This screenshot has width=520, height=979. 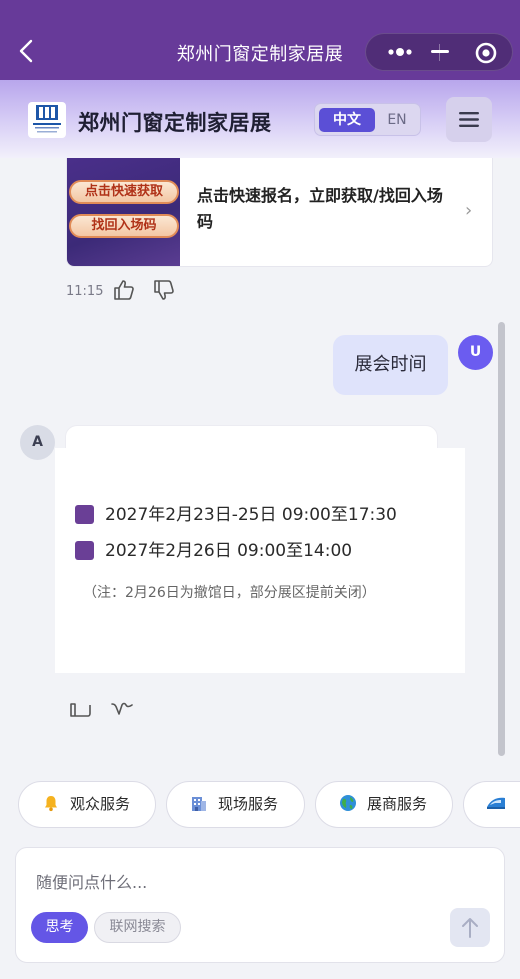 I want to click on mini-program-capsule, so click(x=439, y=52).